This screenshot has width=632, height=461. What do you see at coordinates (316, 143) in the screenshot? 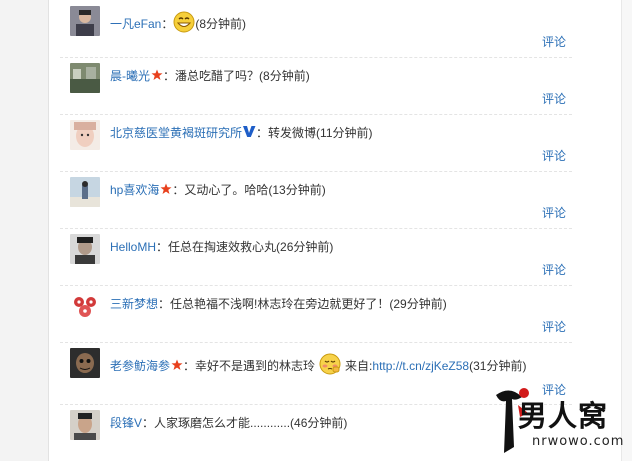
I see `comment-item: 北京慈医堂黄褐斑研究所 ：转发微博(11分钟前) 评论` at bounding box center [316, 143].